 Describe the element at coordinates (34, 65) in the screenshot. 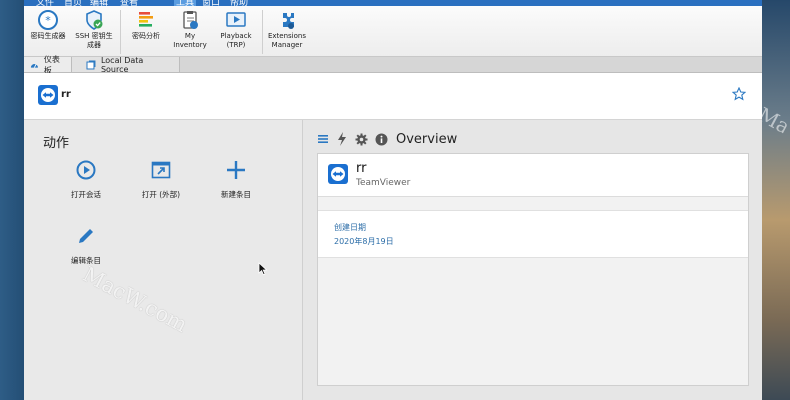

I see `dashboard-icon` at that location.